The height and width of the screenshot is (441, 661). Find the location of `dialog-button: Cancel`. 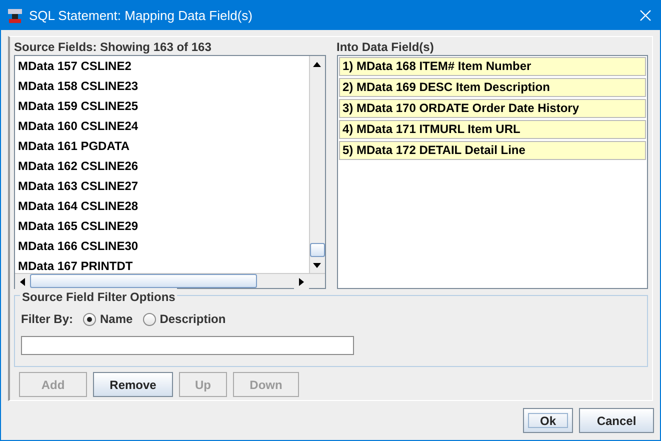

dialog-button: Cancel is located at coordinates (616, 420).